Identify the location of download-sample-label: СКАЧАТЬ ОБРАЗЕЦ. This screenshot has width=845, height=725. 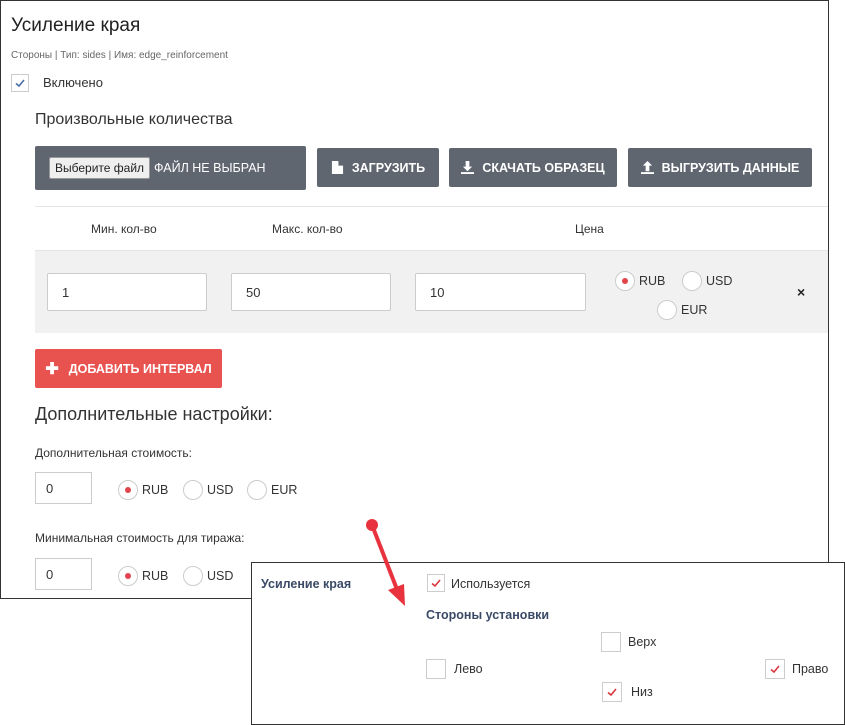
(543, 167).